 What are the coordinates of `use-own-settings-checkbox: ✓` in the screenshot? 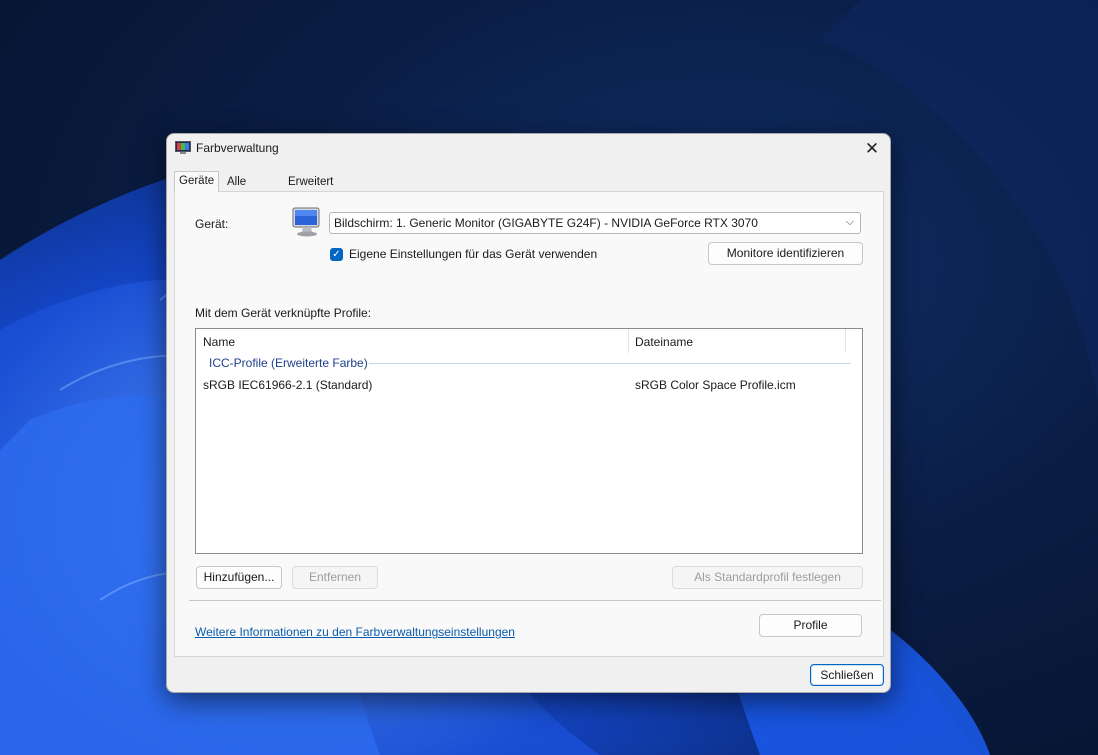 It's located at (336, 254).